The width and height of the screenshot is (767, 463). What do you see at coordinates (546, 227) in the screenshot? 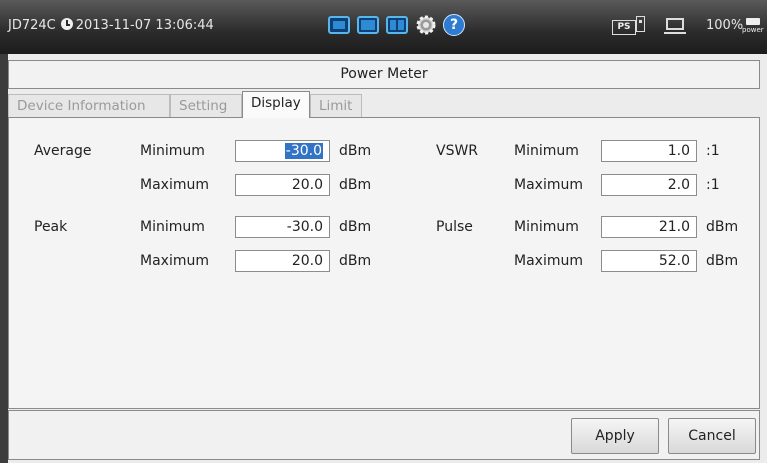
I see `pulse-min-label: Minimum` at bounding box center [546, 227].